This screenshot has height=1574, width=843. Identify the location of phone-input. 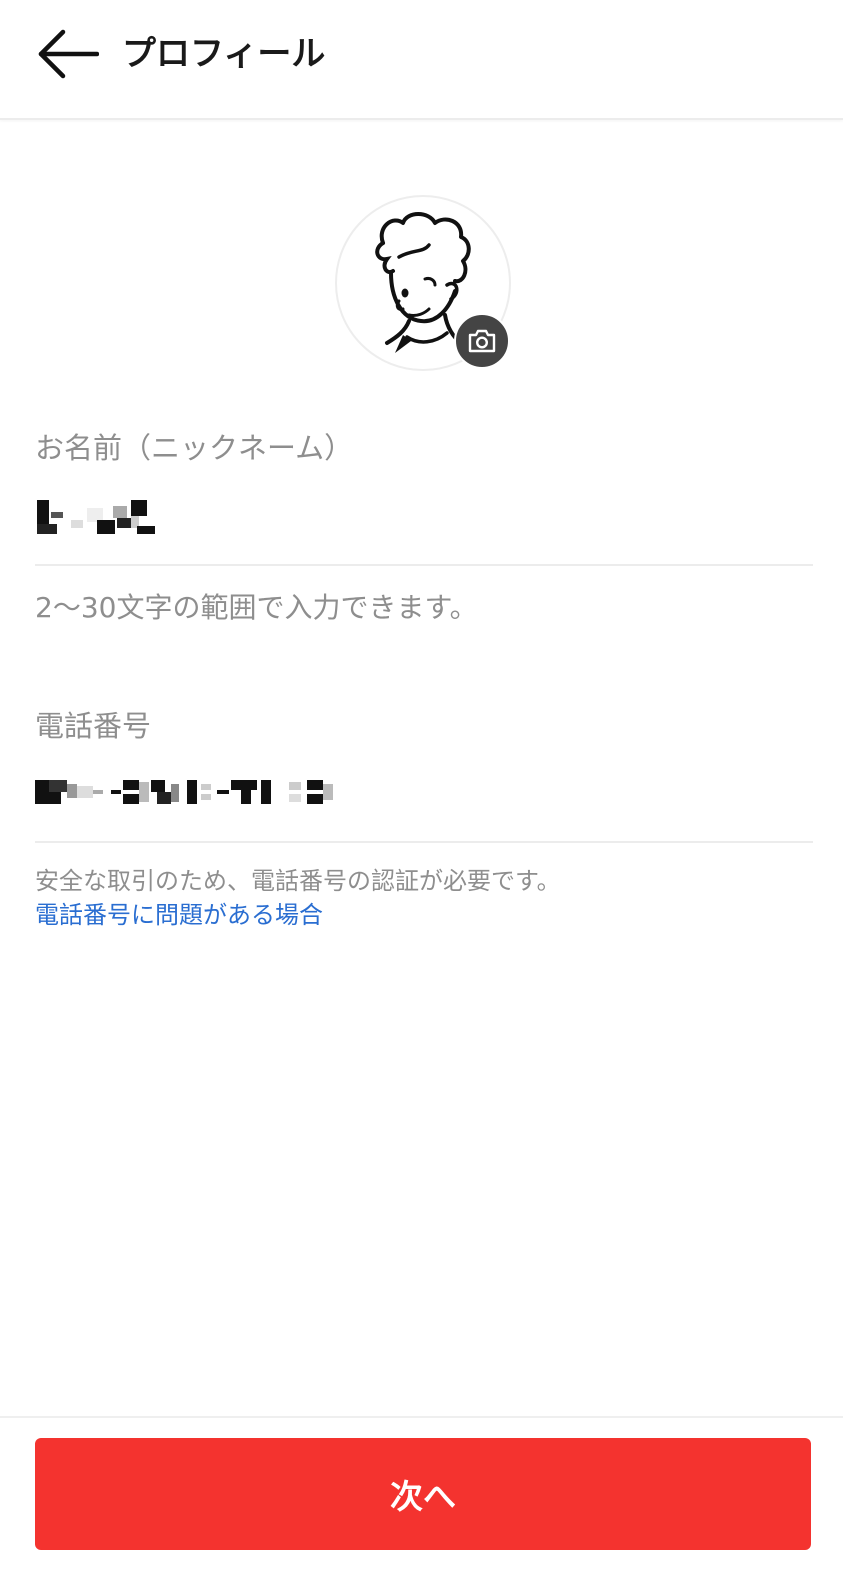
(185, 792).